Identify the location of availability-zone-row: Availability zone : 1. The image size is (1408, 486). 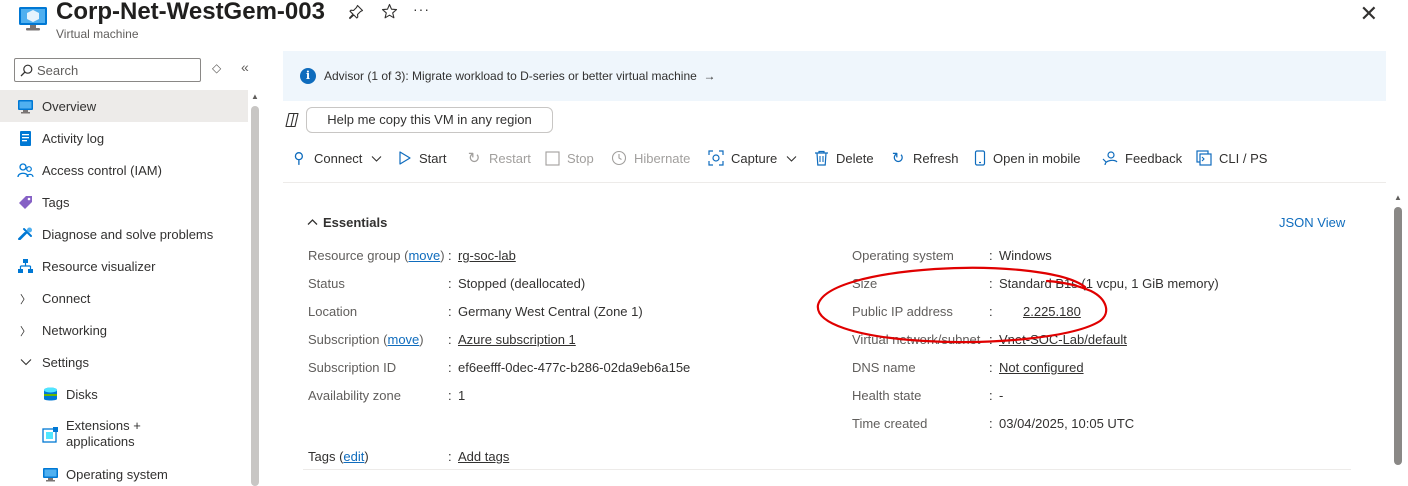
(387, 395).